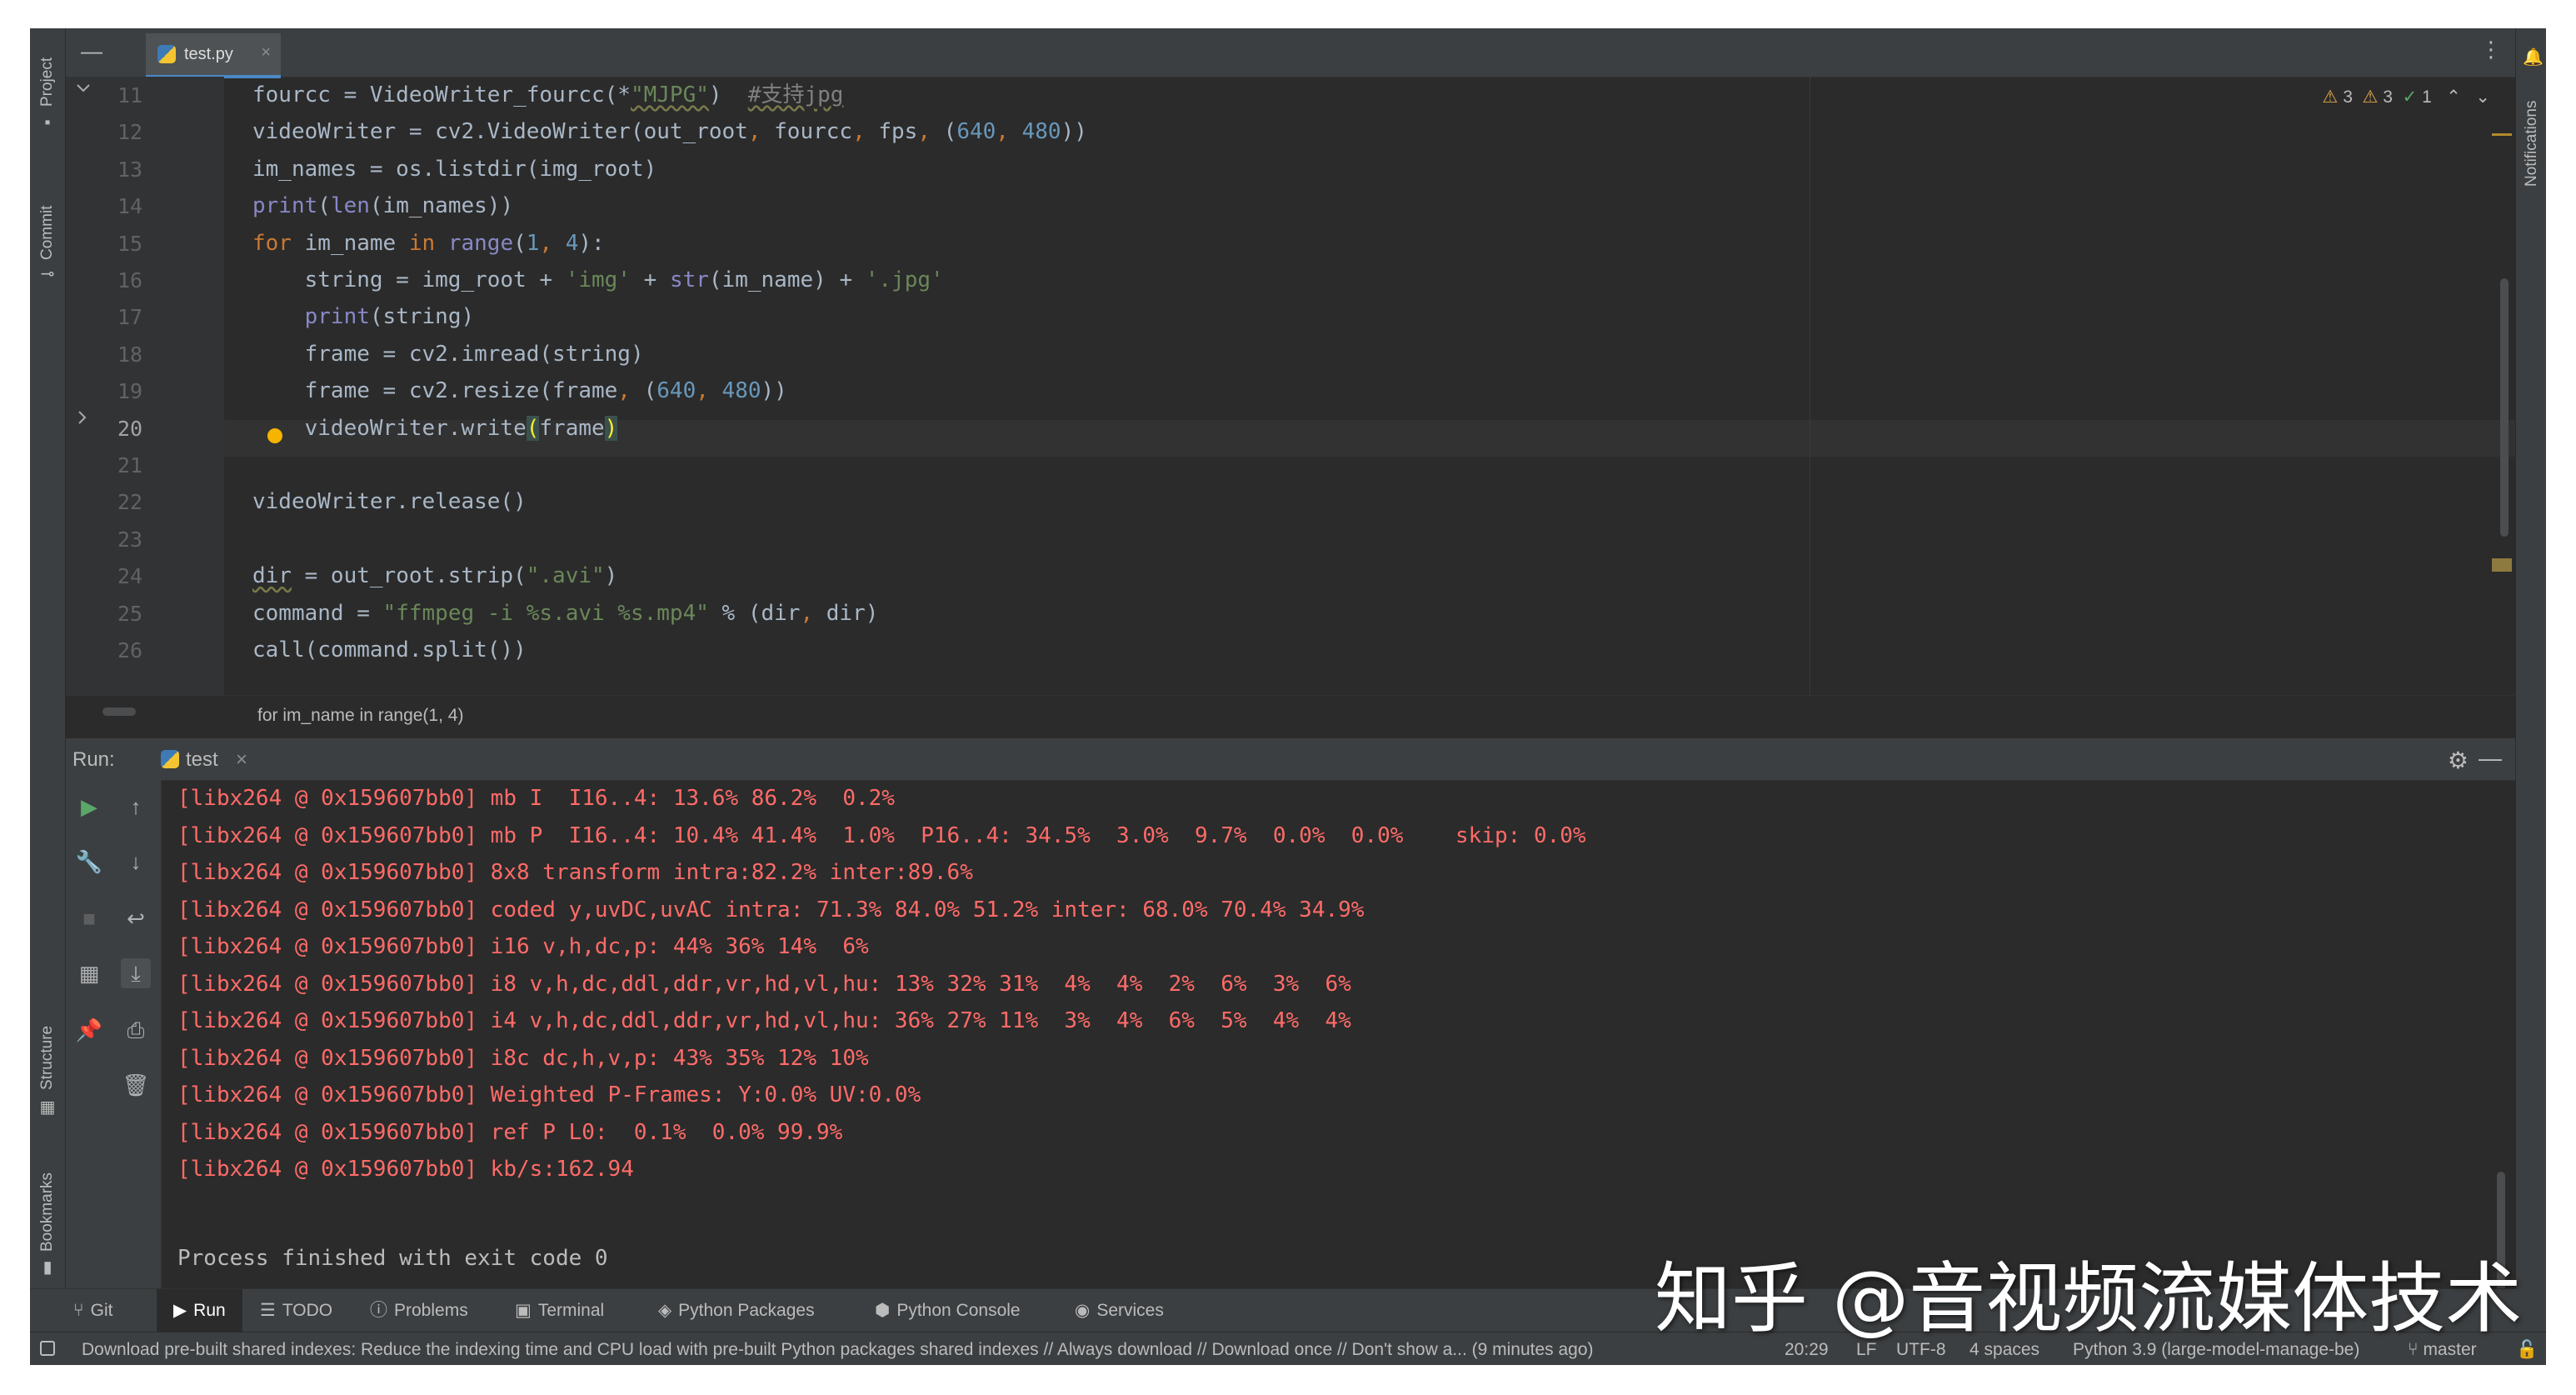  I want to click on layout-icon: ▦, so click(89, 973).